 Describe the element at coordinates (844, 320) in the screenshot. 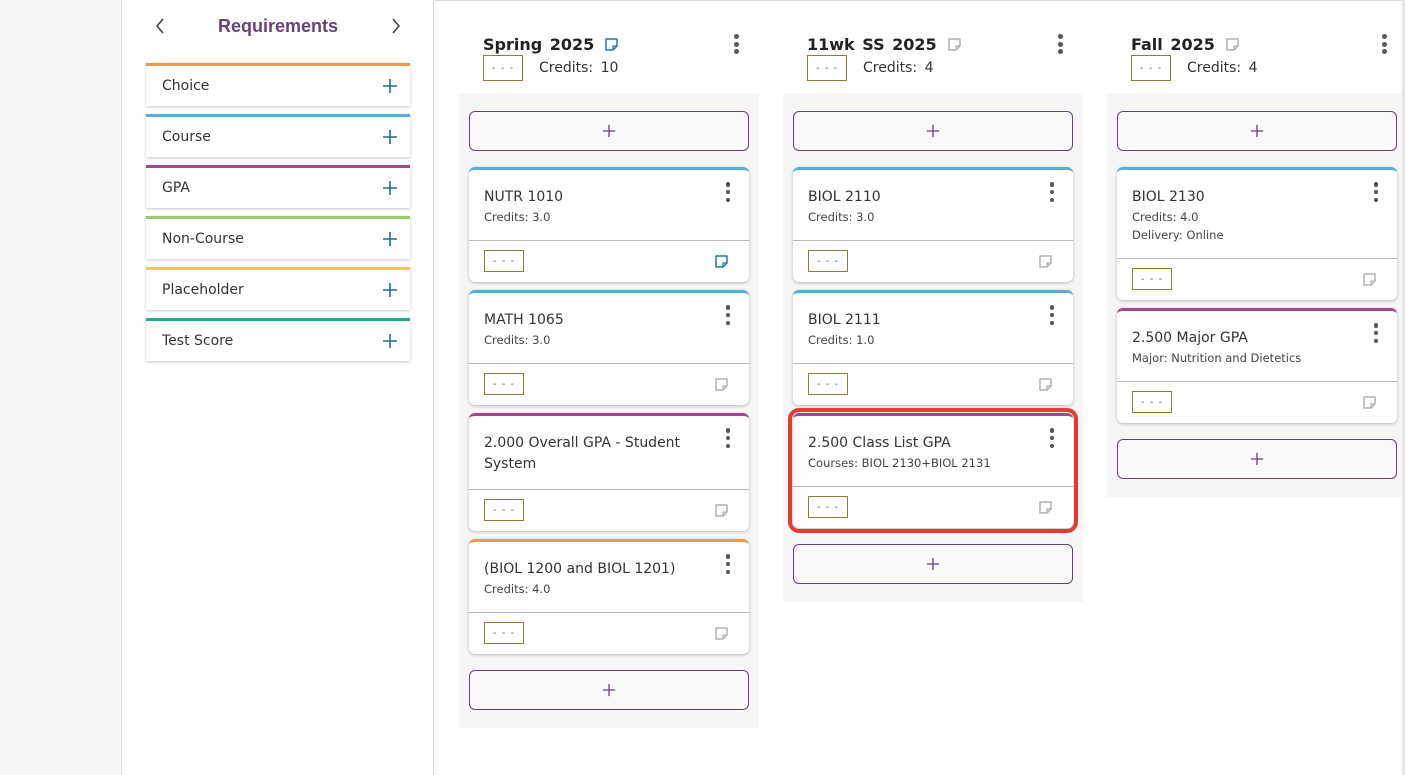

I see `card-title: BIOL 2111` at that location.